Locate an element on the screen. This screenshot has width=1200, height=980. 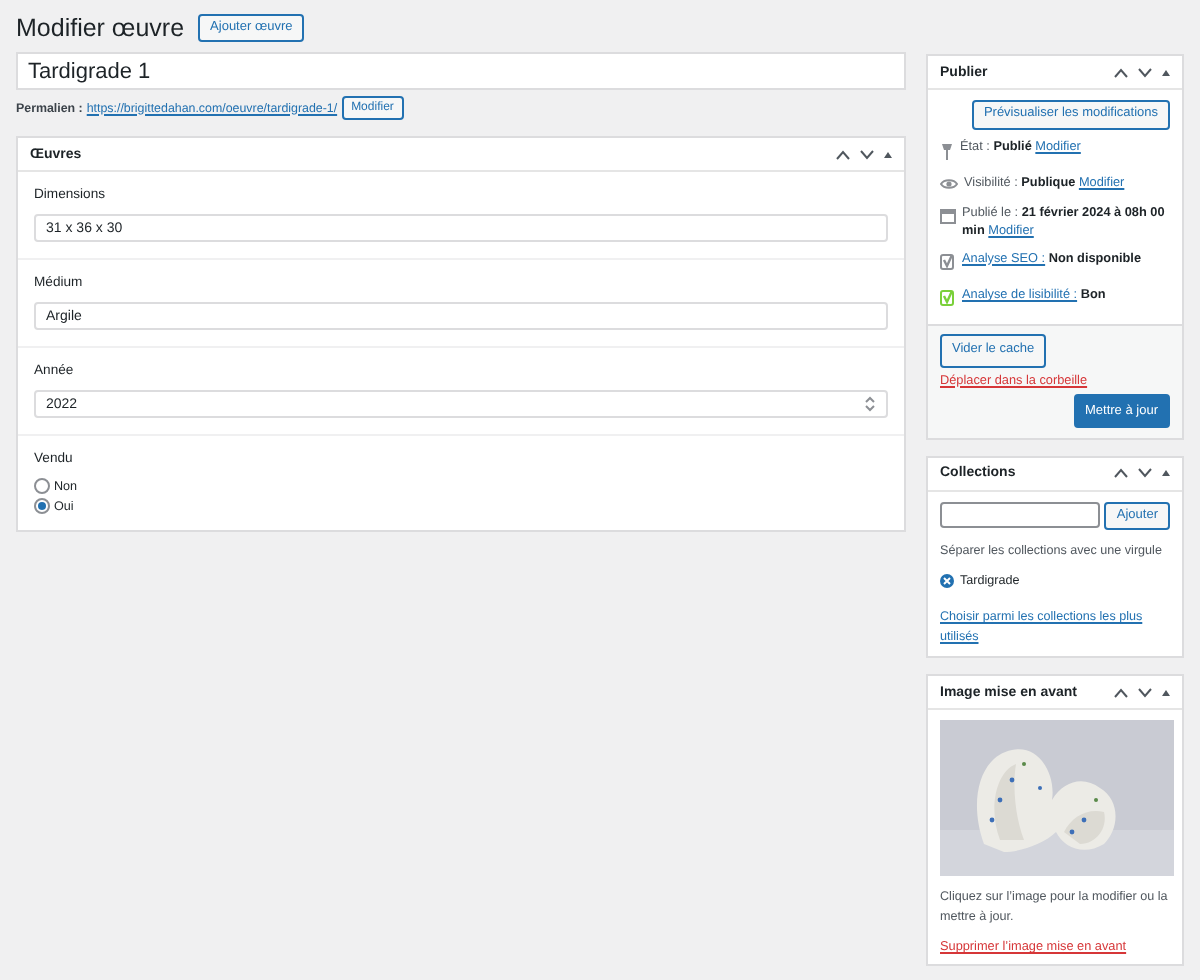
collection-field is located at coordinates (1020, 514).